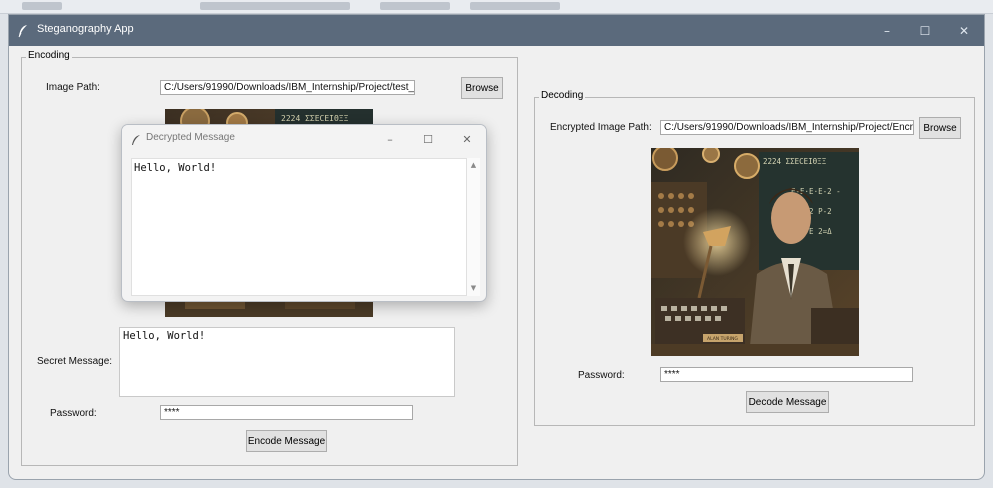  I want to click on popup-titlebar: Decrypted Message – ☐ ✕, so click(304, 138).